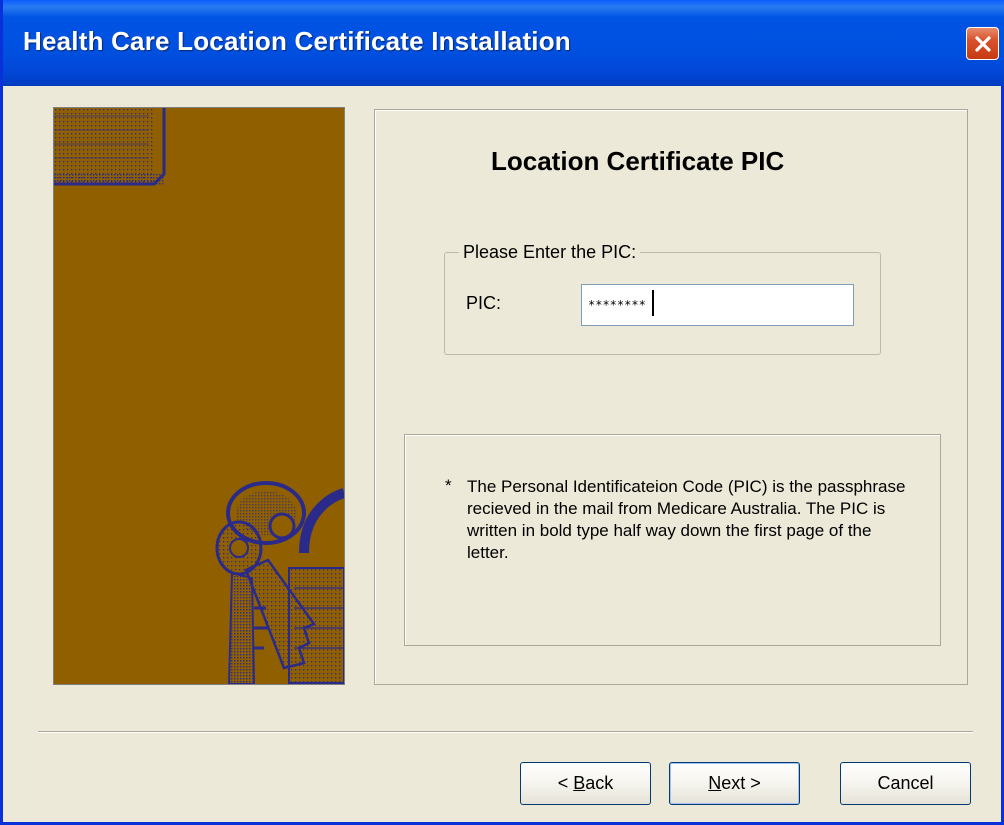 The image size is (1004, 825). Describe the element at coordinates (565, 783) in the screenshot. I see `back-button-prefix: <` at that location.